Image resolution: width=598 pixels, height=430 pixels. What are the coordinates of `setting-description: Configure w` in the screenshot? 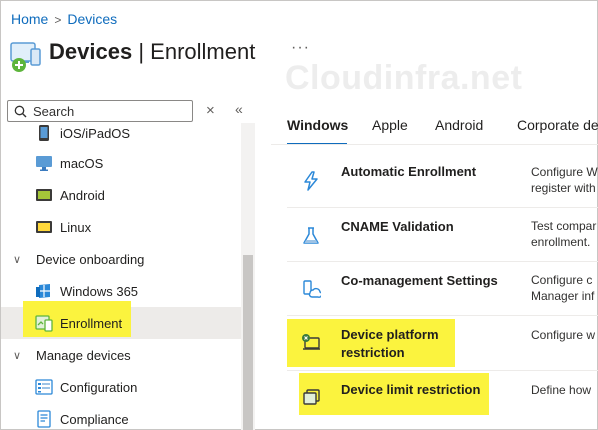 It's located at (563, 335).